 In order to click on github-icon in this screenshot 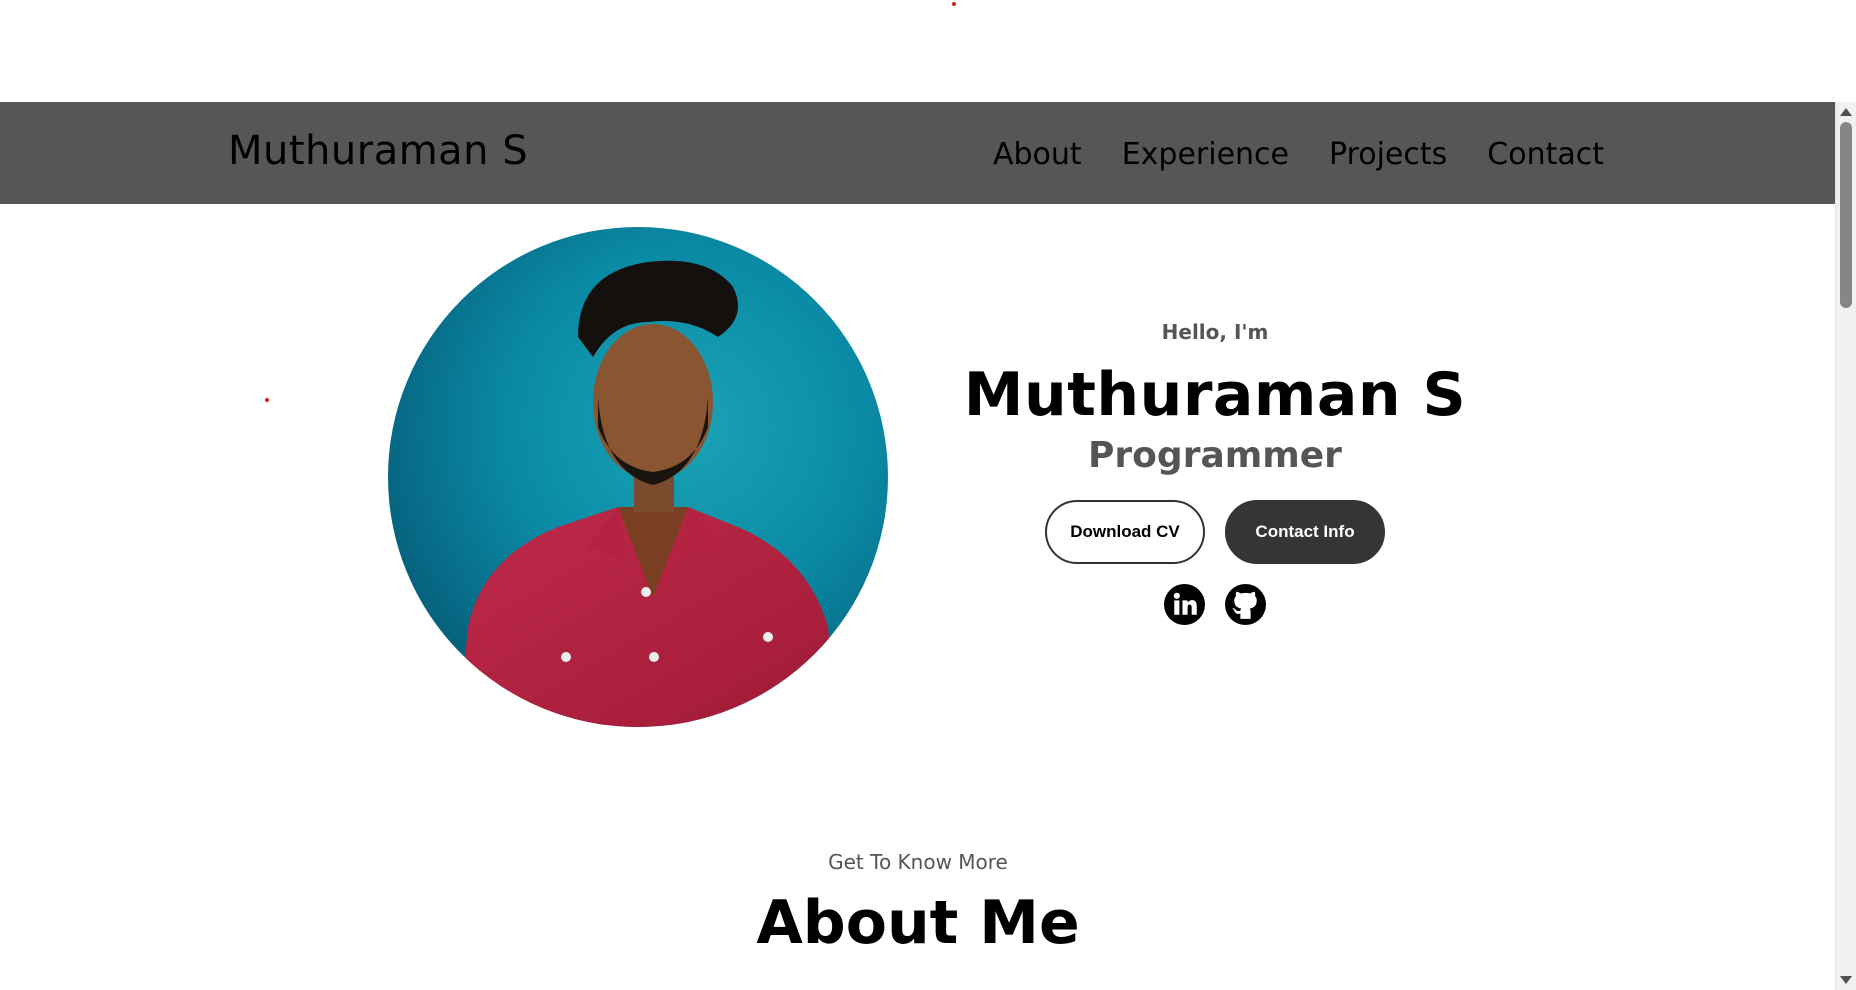, I will do `click(1245, 604)`.